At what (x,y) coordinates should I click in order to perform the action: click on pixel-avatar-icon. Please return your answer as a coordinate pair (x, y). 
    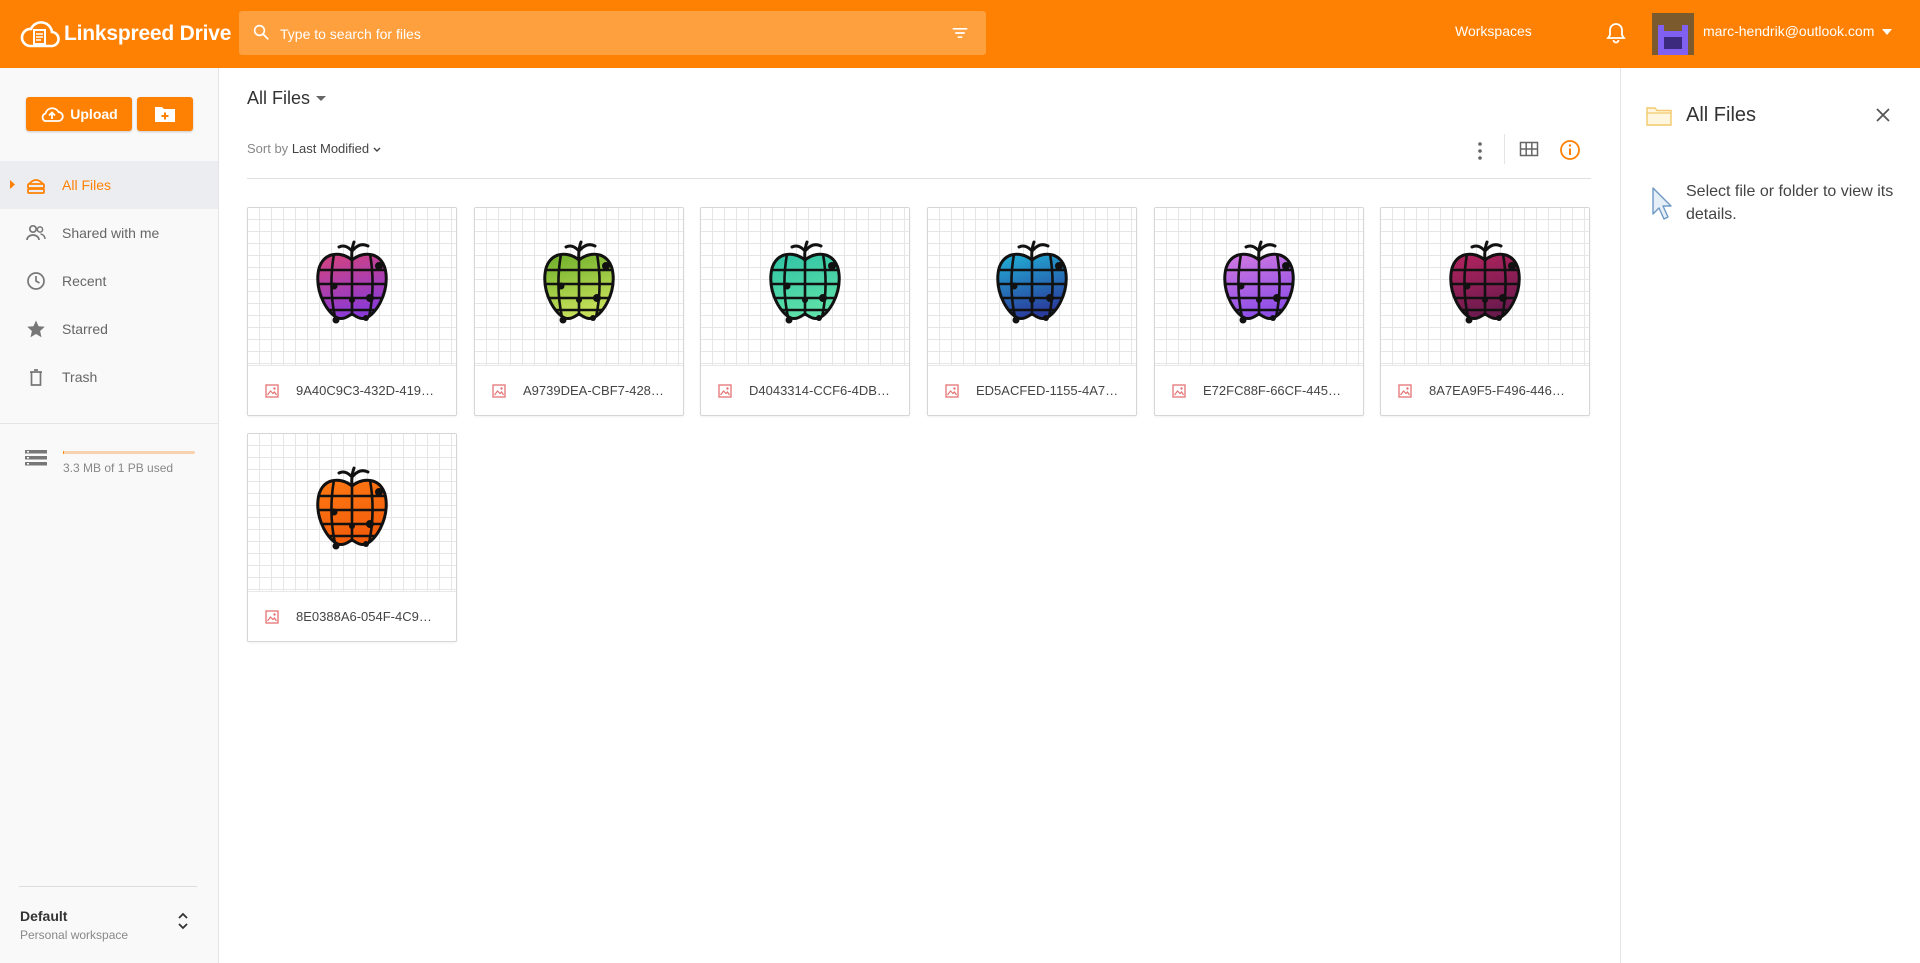
    Looking at the image, I should click on (1673, 34).